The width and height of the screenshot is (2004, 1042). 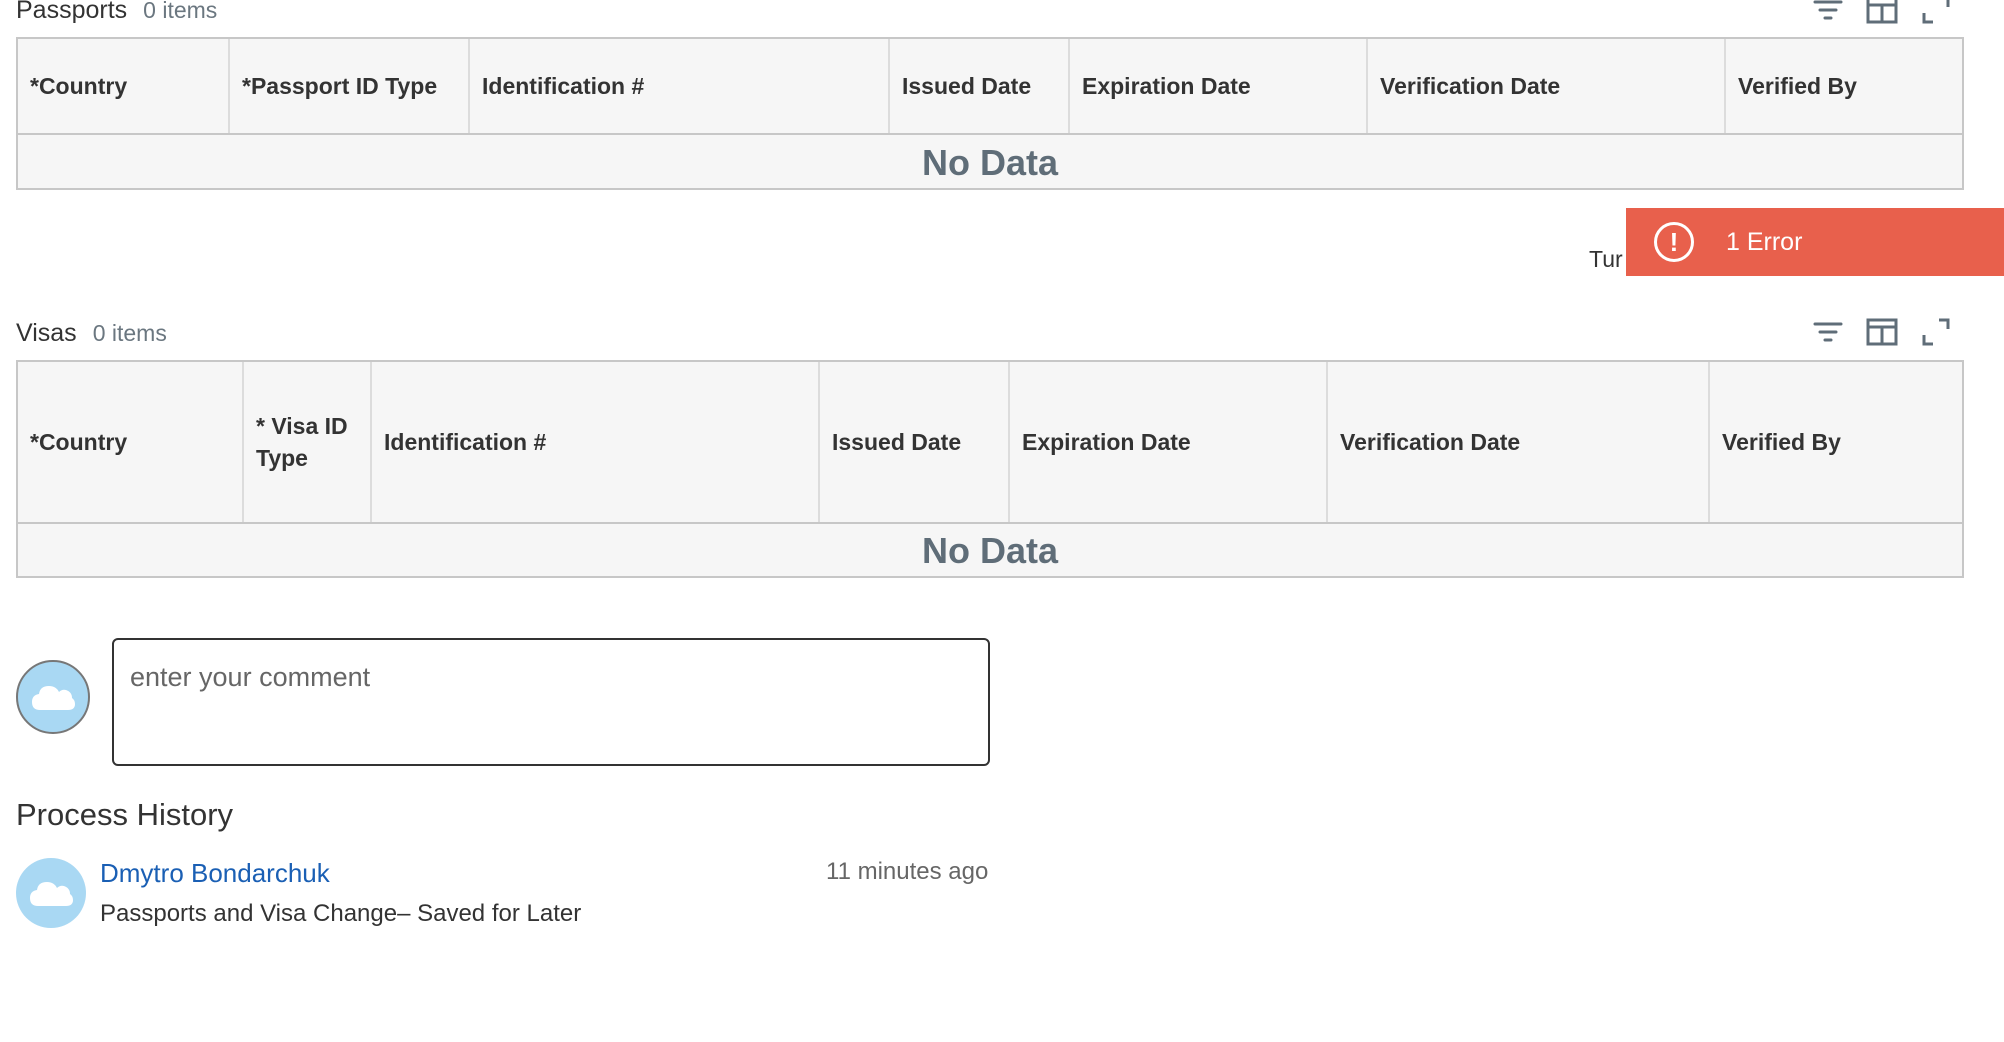 What do you see at coordinates (180, 11) in the screenshot?
I see `passports-count: 0 items` at bounding box center [180, 11].